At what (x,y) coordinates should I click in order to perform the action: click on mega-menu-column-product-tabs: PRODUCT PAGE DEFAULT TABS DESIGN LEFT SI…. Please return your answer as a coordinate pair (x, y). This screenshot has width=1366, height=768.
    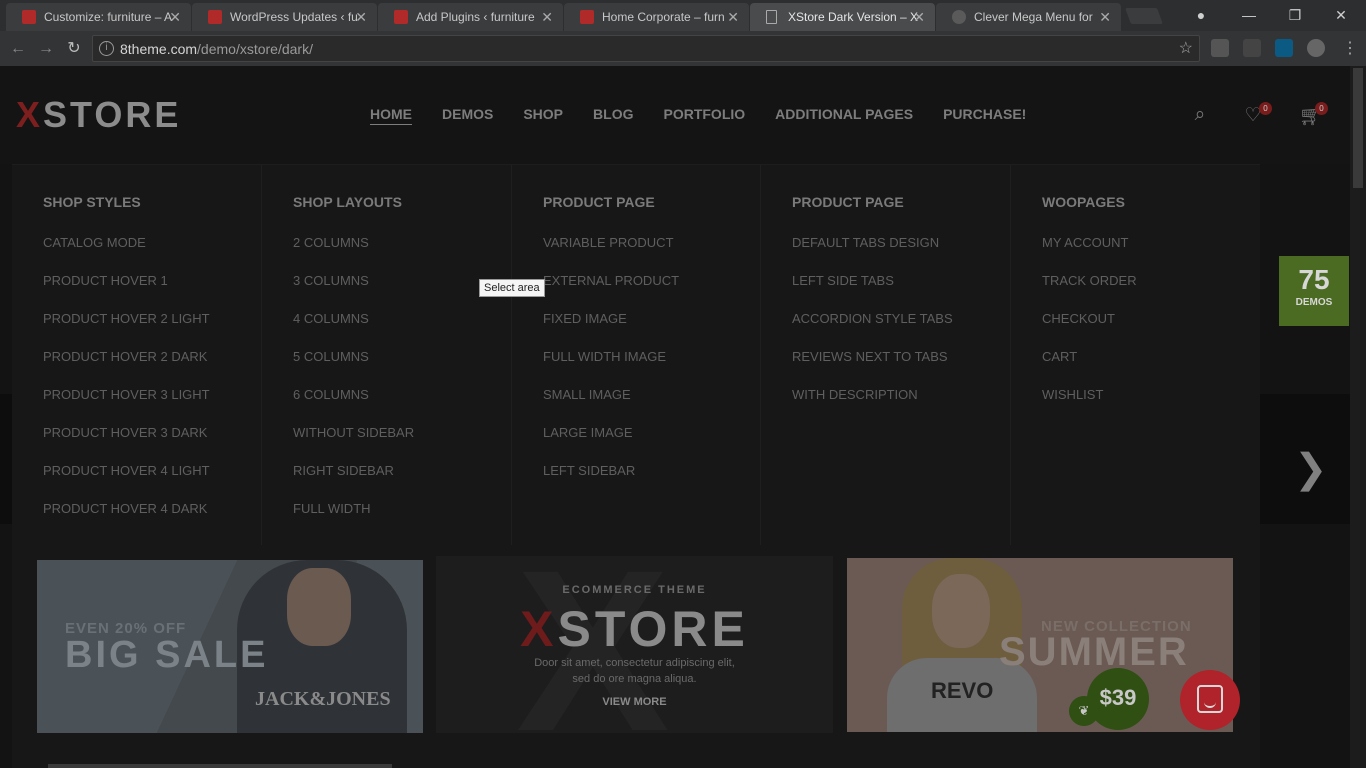
    Looking at the image, I should click on (885, 355).